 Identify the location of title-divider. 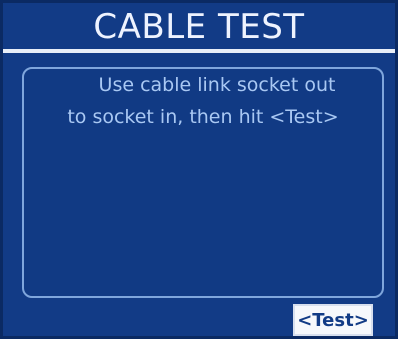
(199, 51).